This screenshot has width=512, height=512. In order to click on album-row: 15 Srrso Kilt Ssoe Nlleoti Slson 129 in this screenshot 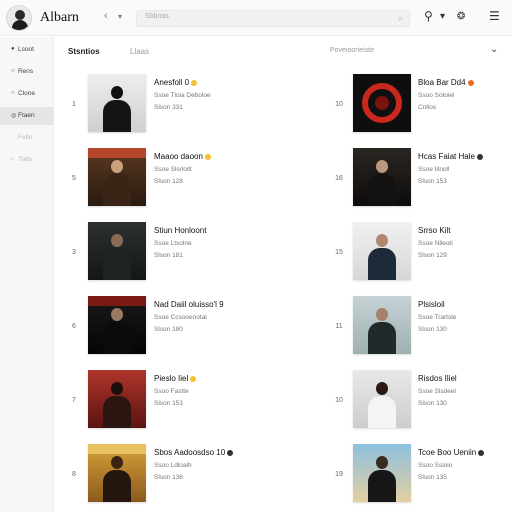, I will do `click(256, 253)`.